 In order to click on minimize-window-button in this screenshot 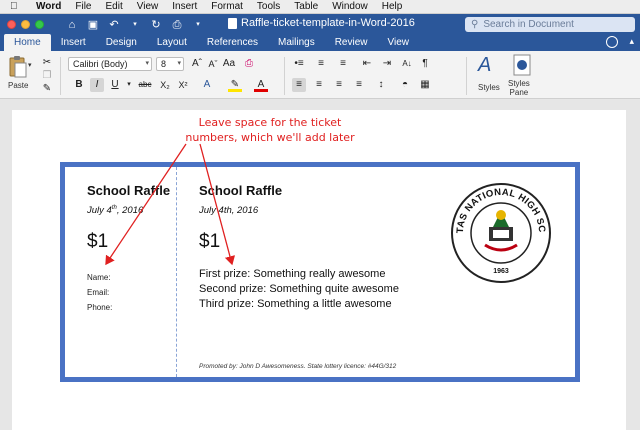, I will do `click(25, 24)`.